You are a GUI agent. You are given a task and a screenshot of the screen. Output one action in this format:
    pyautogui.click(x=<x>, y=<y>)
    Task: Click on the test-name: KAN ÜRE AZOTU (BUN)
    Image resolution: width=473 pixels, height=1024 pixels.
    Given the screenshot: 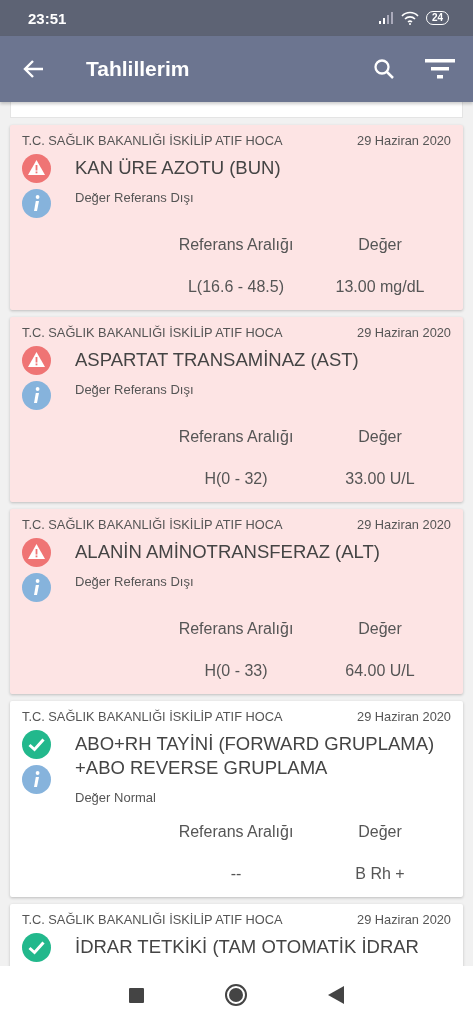 What is the action you would take?
    pyautogui.click(x=178, y=168)
    